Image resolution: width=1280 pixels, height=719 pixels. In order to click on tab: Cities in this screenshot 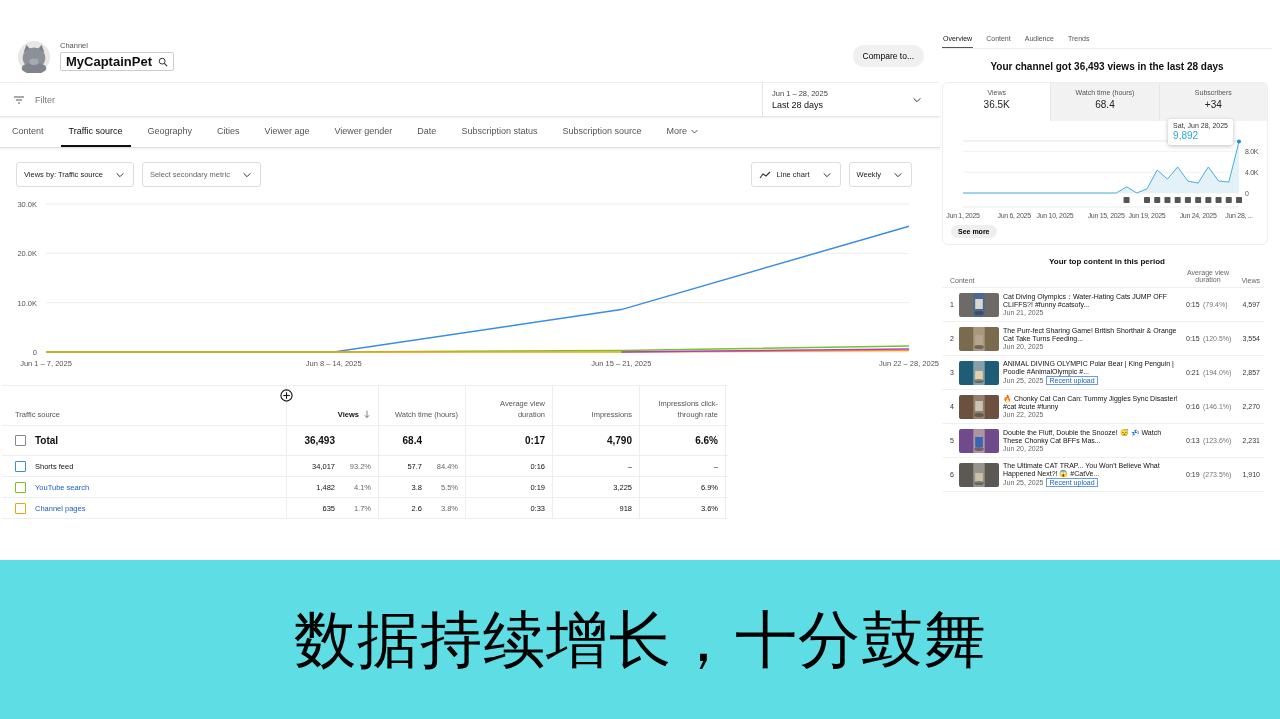, I will do `click(228, 132)`.